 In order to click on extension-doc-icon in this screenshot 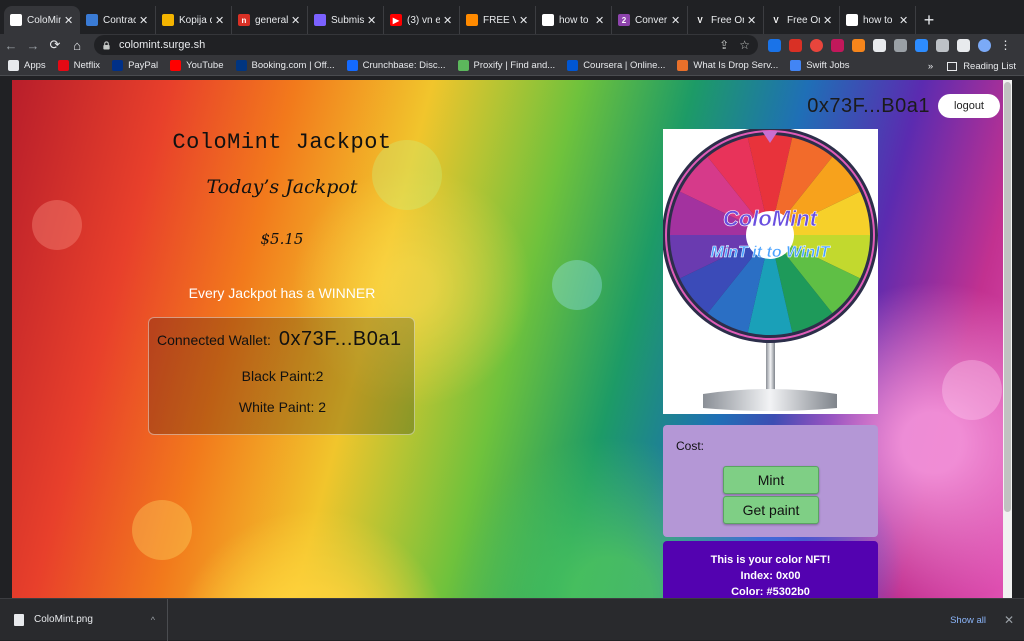, I will do `click(942, 45)`.